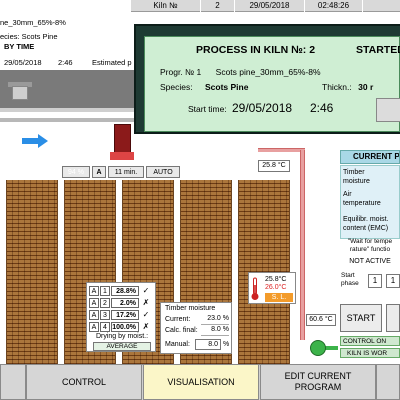  I want to click on pipe-temperature-top: 25.8 °C, so click(274, 166).